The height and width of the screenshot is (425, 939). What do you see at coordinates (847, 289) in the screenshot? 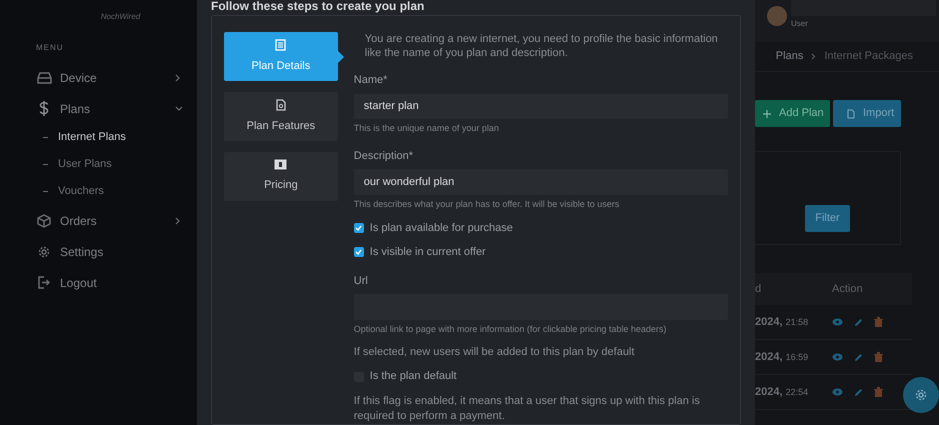
I see `column-header: Action` at bounding box center [847, 289].